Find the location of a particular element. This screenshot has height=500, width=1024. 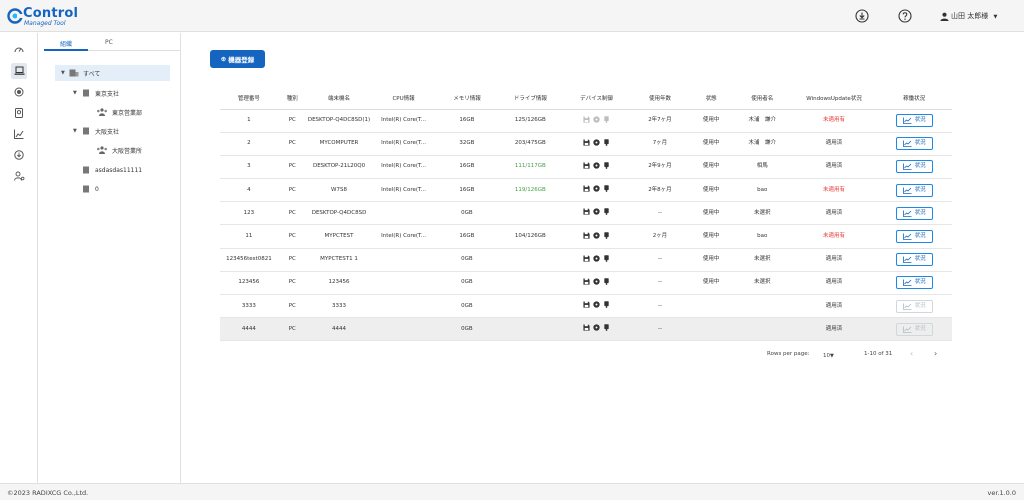

nav-updates is located at coordinates (19, 155).